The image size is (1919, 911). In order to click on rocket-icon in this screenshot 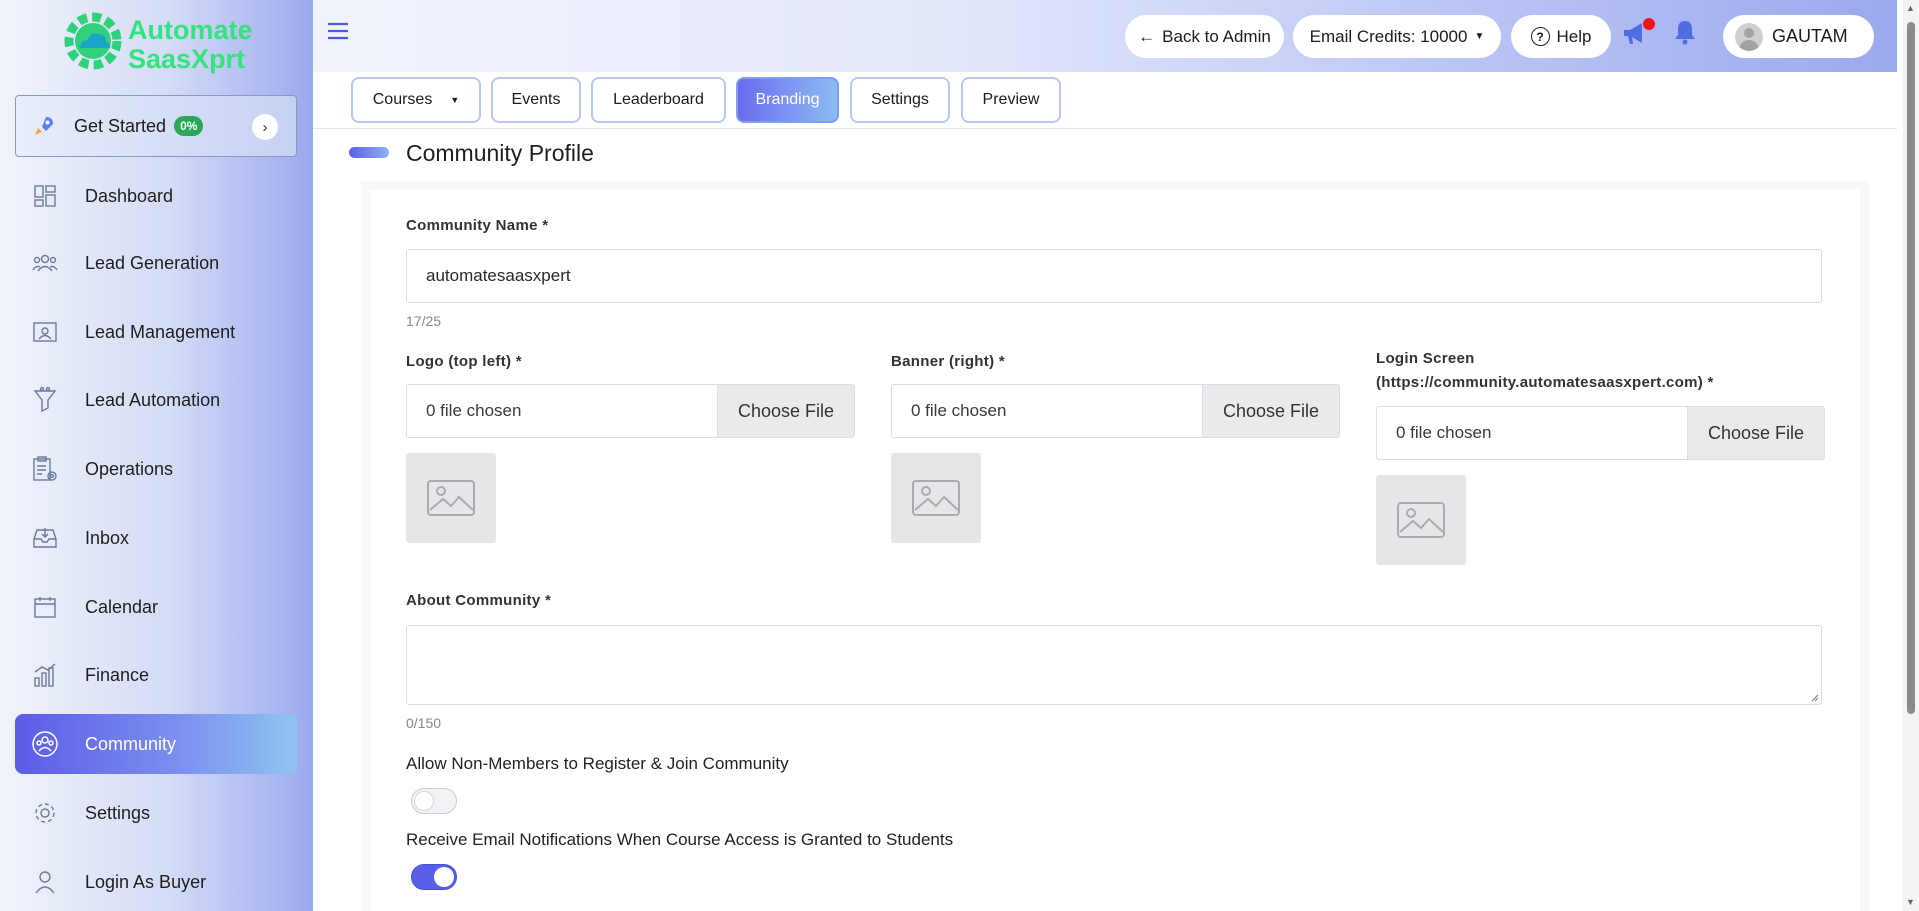, I will do `click(44, 126)`.